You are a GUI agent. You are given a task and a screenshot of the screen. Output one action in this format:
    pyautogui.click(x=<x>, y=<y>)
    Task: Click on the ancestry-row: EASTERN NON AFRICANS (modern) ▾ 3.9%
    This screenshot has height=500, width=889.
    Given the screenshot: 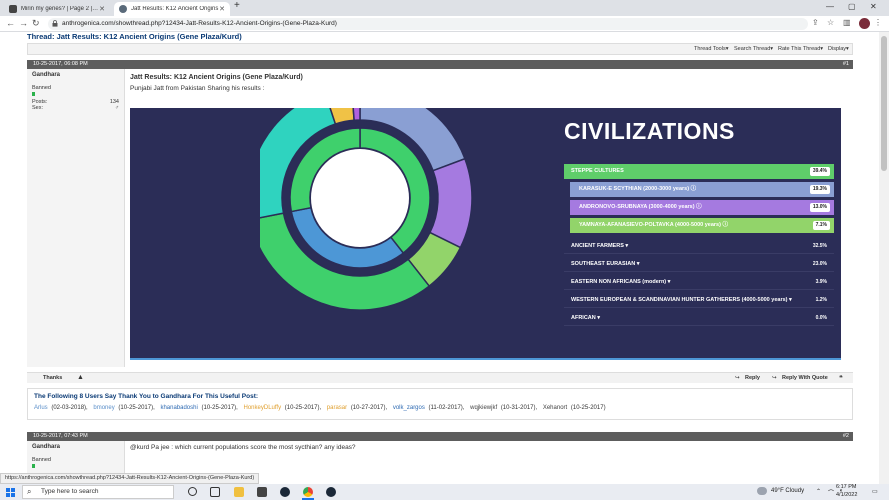 What is the action you would take?
    pyautogui.click(x=699, y=282)
    